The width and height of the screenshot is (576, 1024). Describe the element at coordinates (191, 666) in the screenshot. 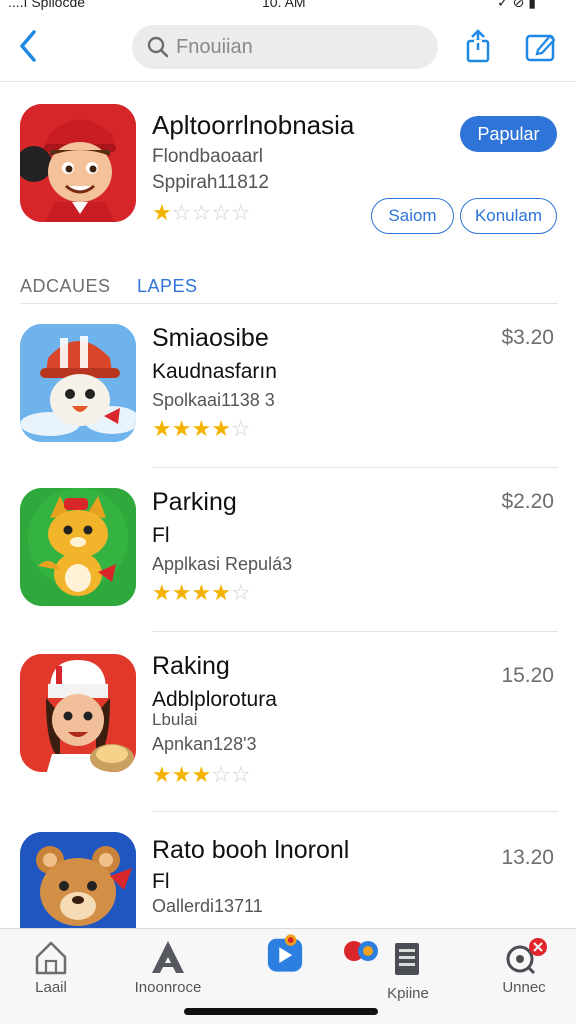

I see `app-title: Raking` at that location.